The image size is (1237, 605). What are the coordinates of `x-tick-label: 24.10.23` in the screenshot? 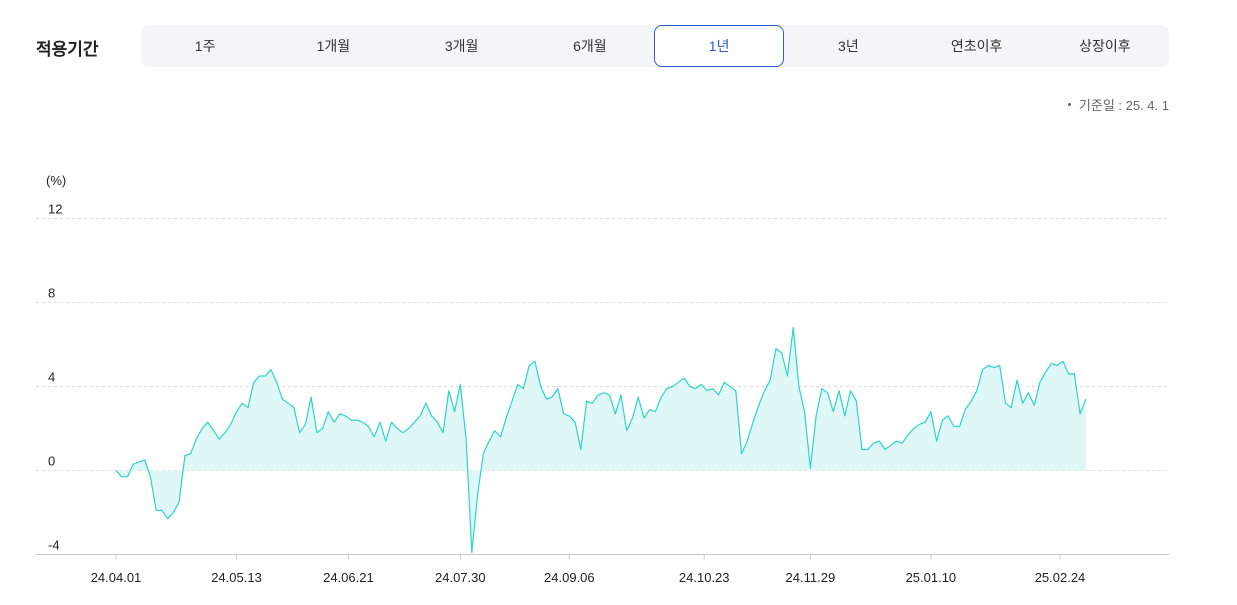 It's located at (704, 577).